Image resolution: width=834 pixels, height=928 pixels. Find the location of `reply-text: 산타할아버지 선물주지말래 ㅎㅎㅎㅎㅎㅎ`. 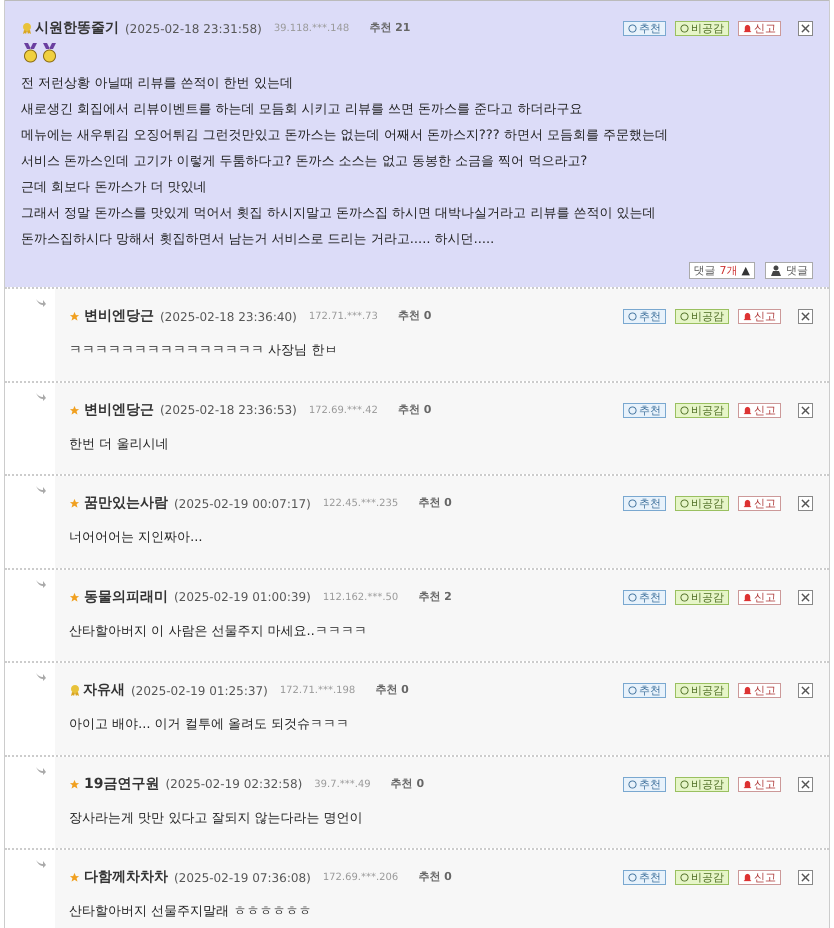

reply-text: 산타할아버지 선물주지말래 ㅎㅎㅎㅎㅎㅎ is located at coordinates (190, 912).